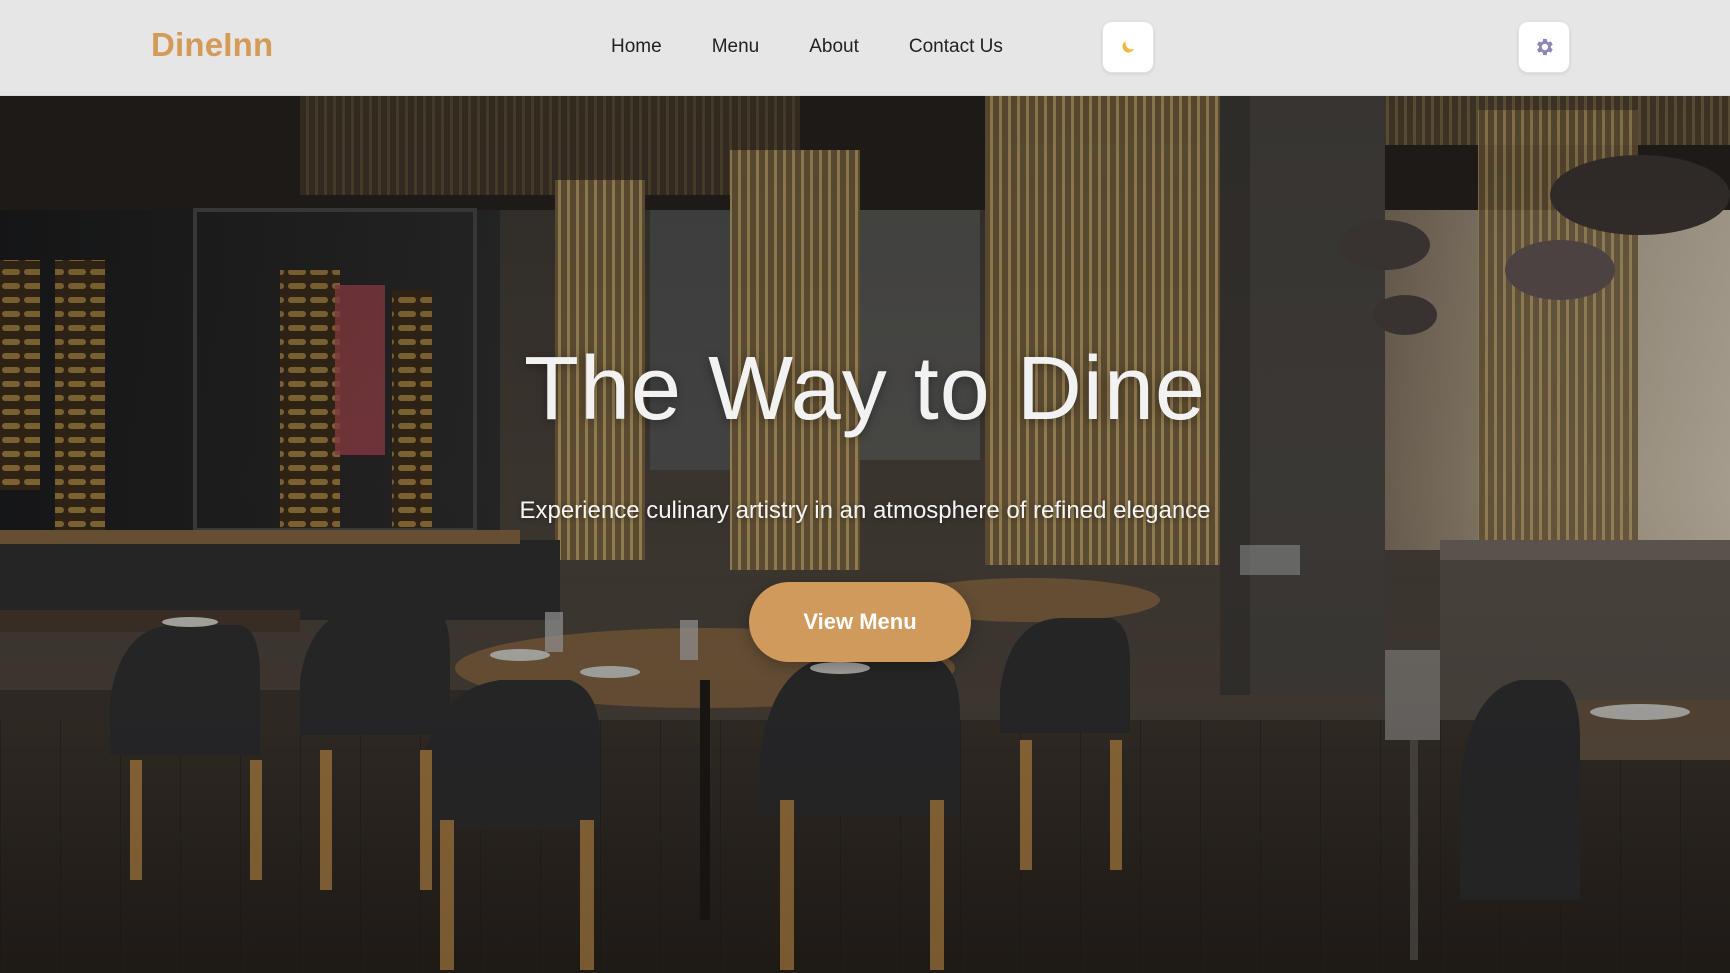 The image size is (1730, 973). What do you see at coordinates (956, 47) in the screenshot?
I see `nav-link-contact-us: Contact Us` at bounding box center [956, 47].